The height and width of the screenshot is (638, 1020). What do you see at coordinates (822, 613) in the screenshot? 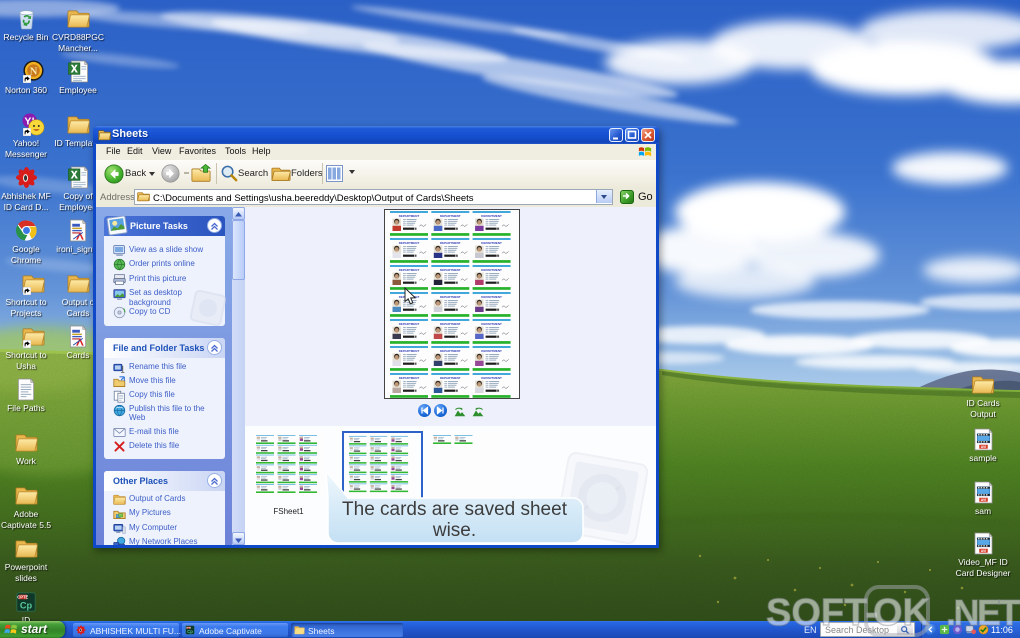
I see `svg-text: SOFT-` at bounding box center [822, 613].